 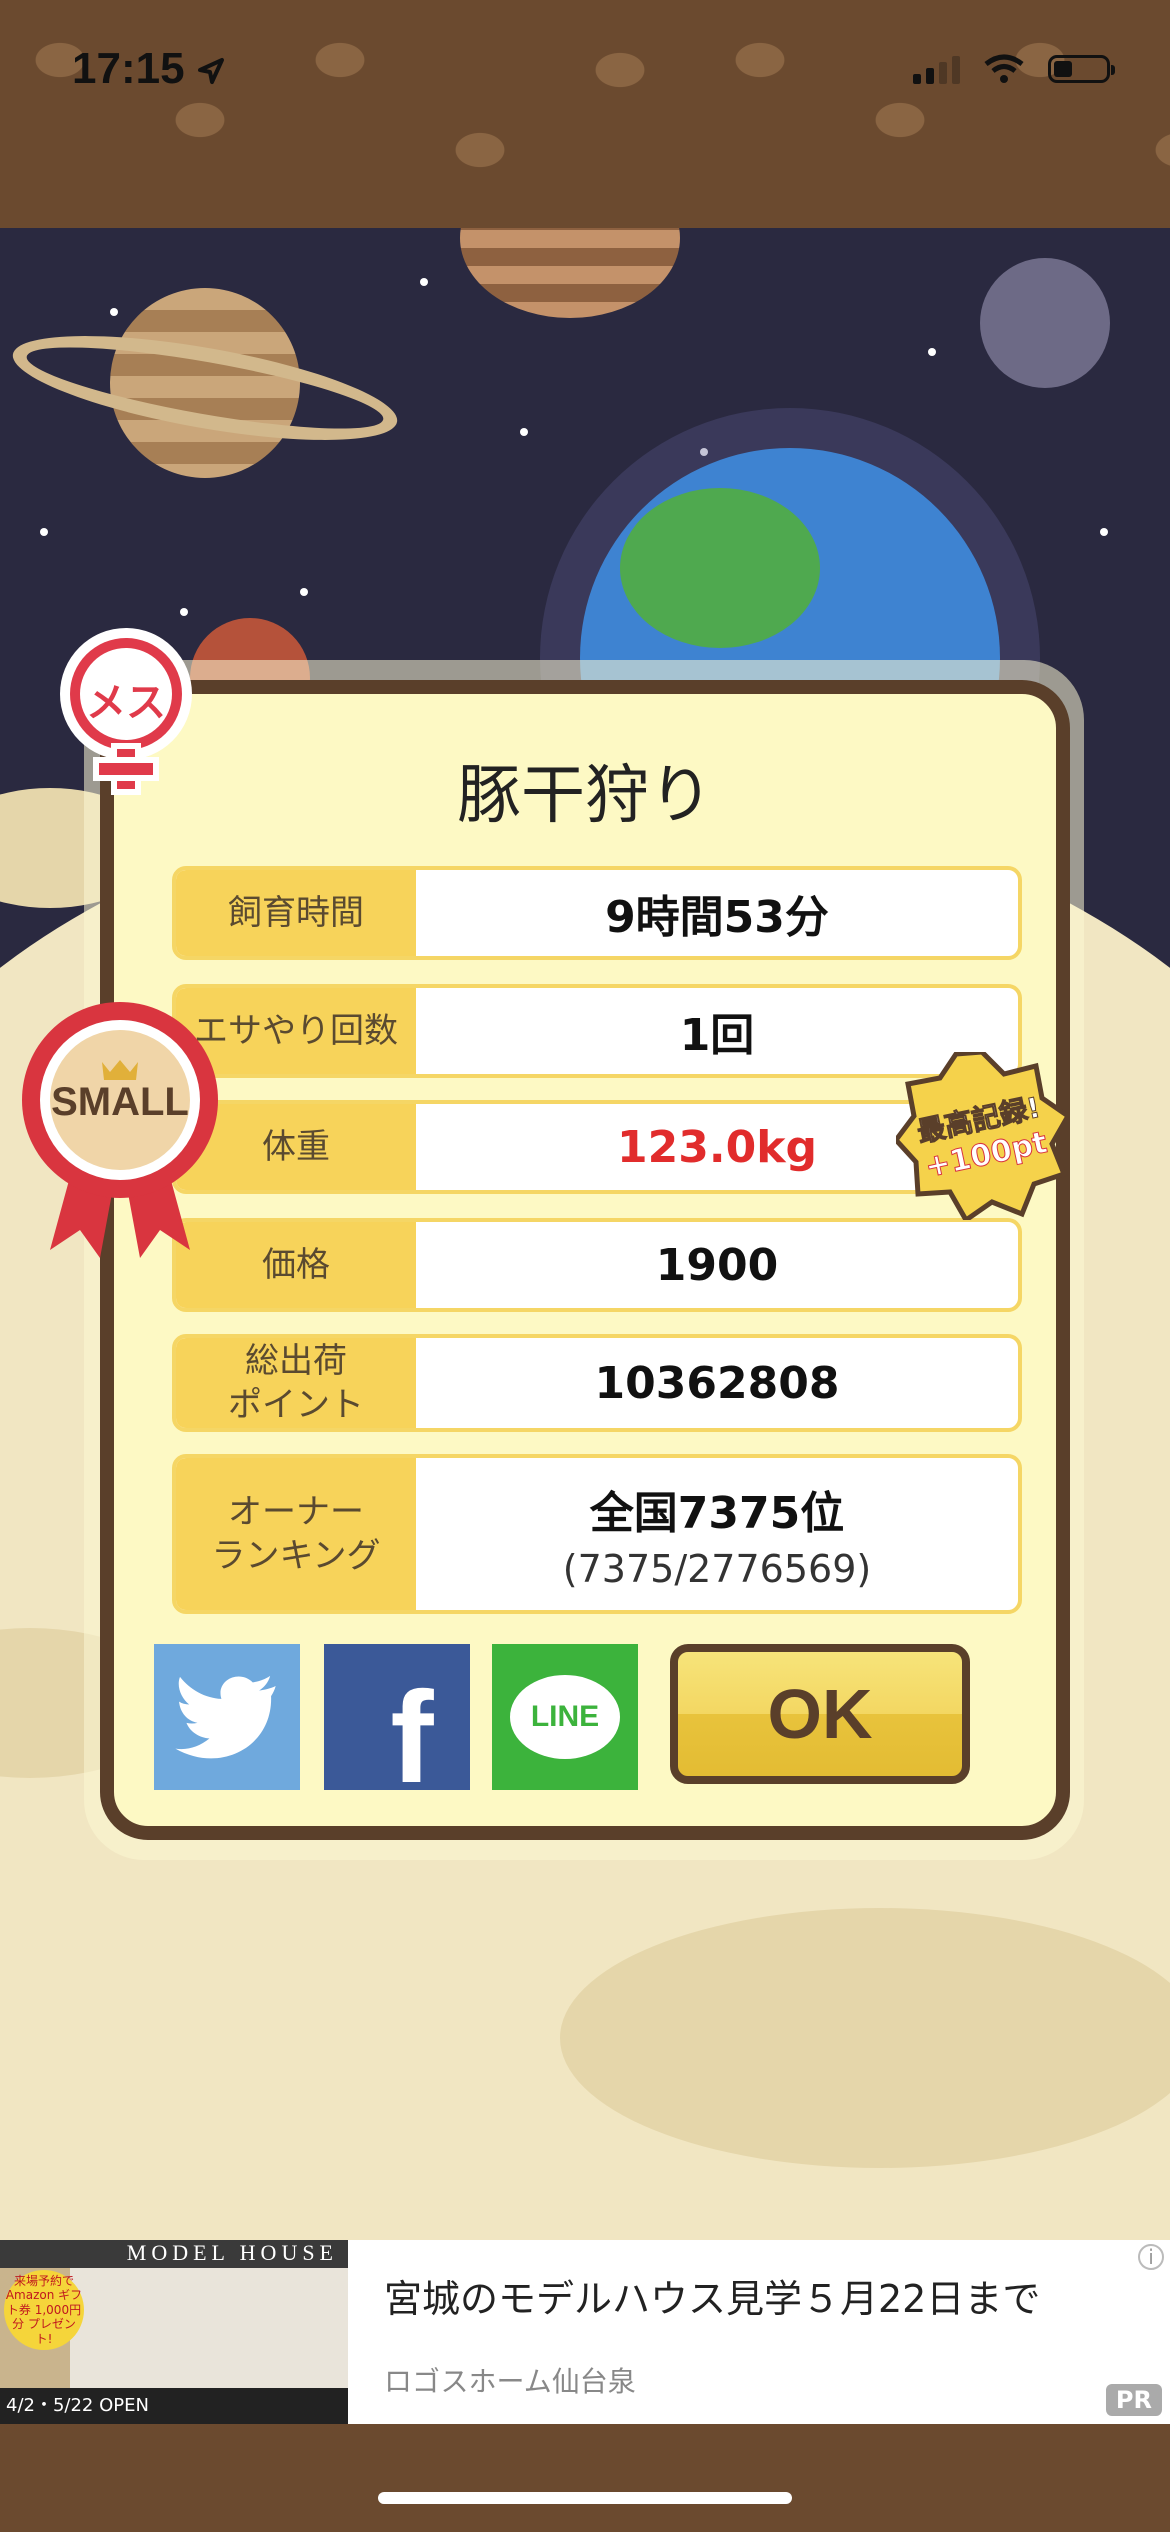 I want to click on row-value: 10362808, so click(x=717, y=1383).